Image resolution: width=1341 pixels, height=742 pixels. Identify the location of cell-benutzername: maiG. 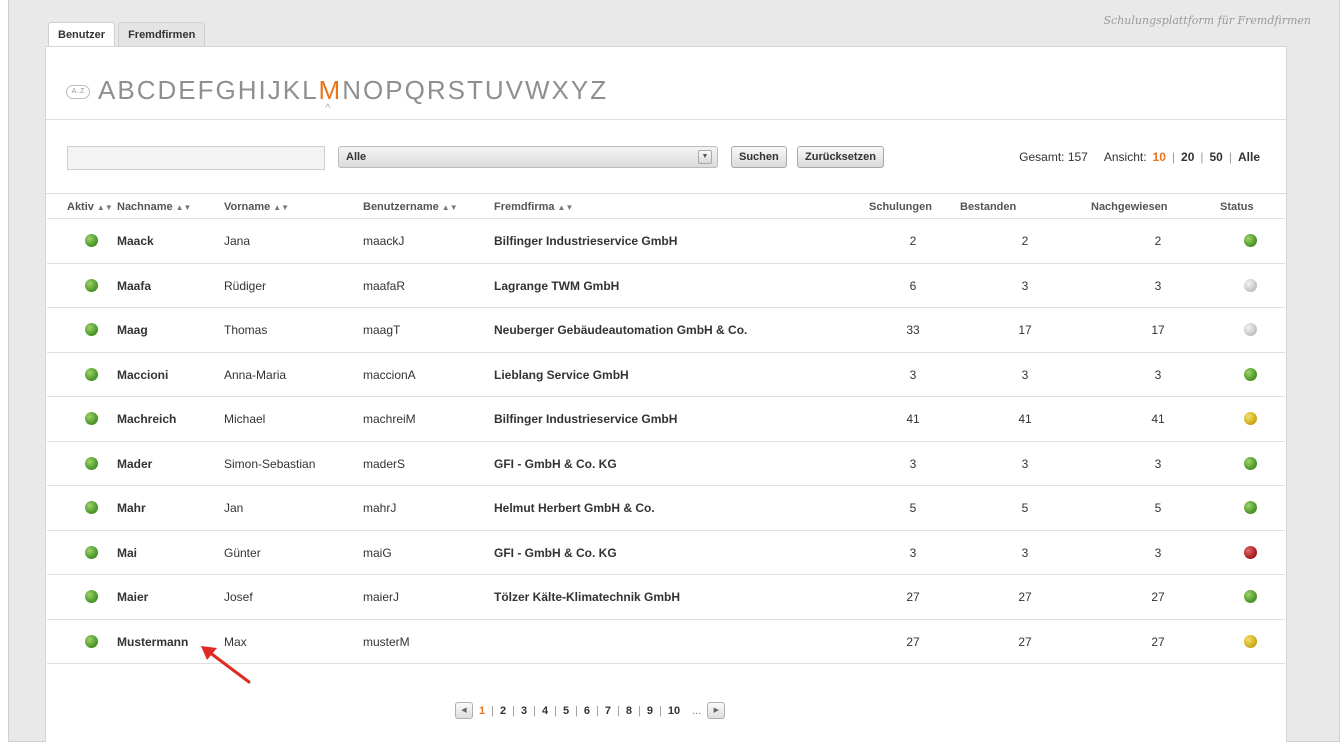
(377, 552).